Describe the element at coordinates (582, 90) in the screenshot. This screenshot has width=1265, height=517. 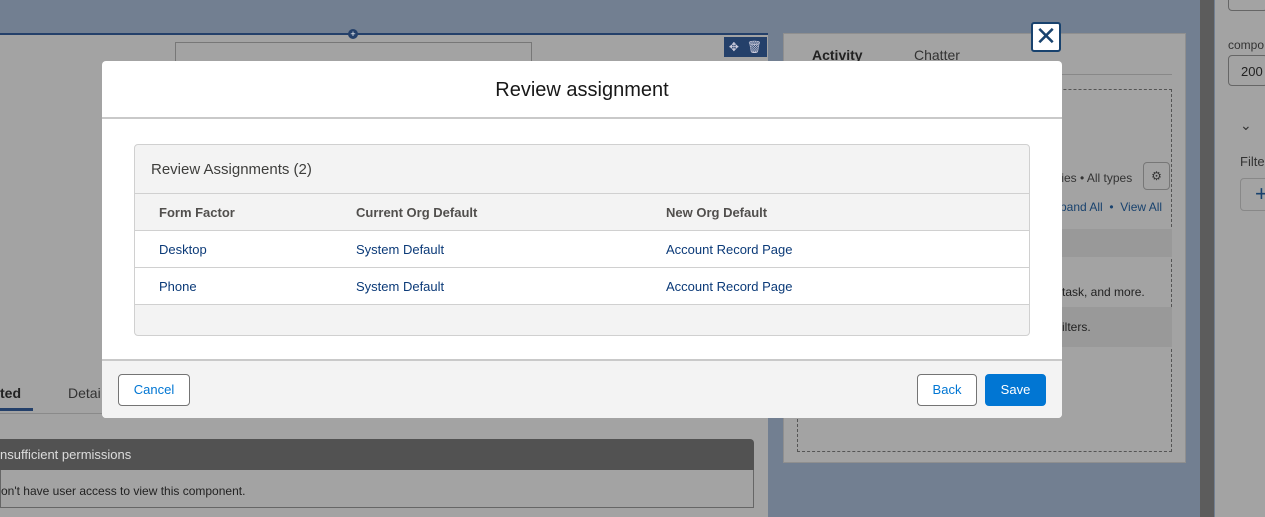
I see `modal-title: Review assignment` at that location.